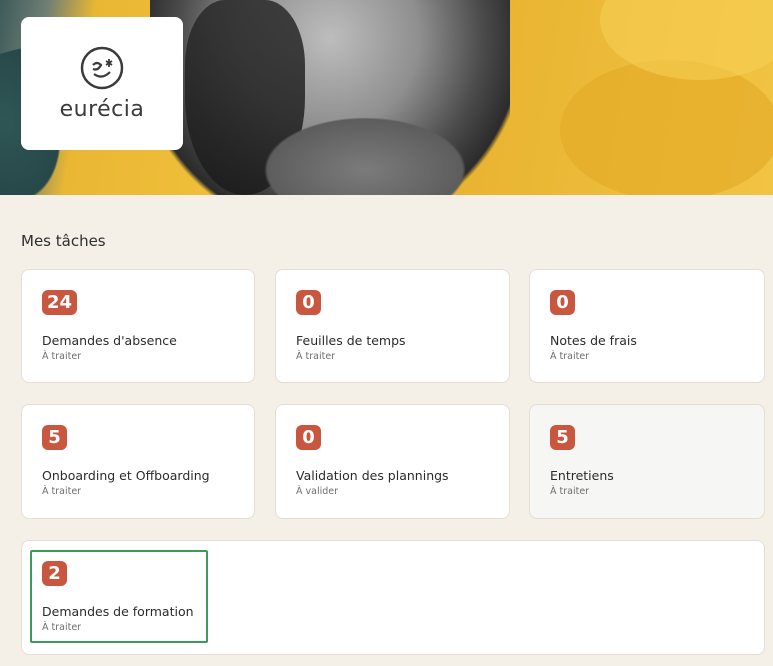 This screenshot has height=666, width=773. Describe the element at coordinates (372, 475) in the screenshot. I see `task-title: Validation des plannings` at that location.